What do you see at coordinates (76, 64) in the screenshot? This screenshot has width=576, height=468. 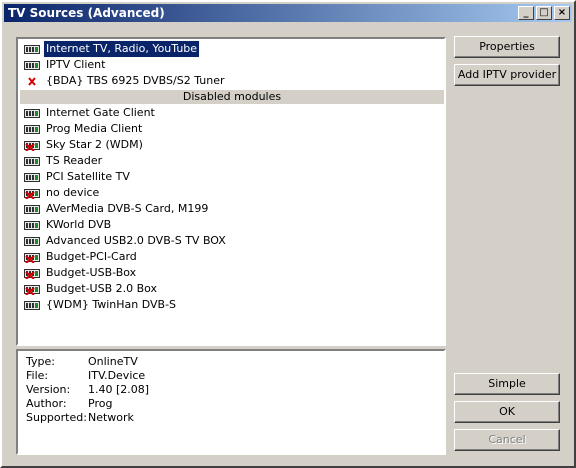 I see `list-item-label: IPTV Client` at bounding box center [76, 64].